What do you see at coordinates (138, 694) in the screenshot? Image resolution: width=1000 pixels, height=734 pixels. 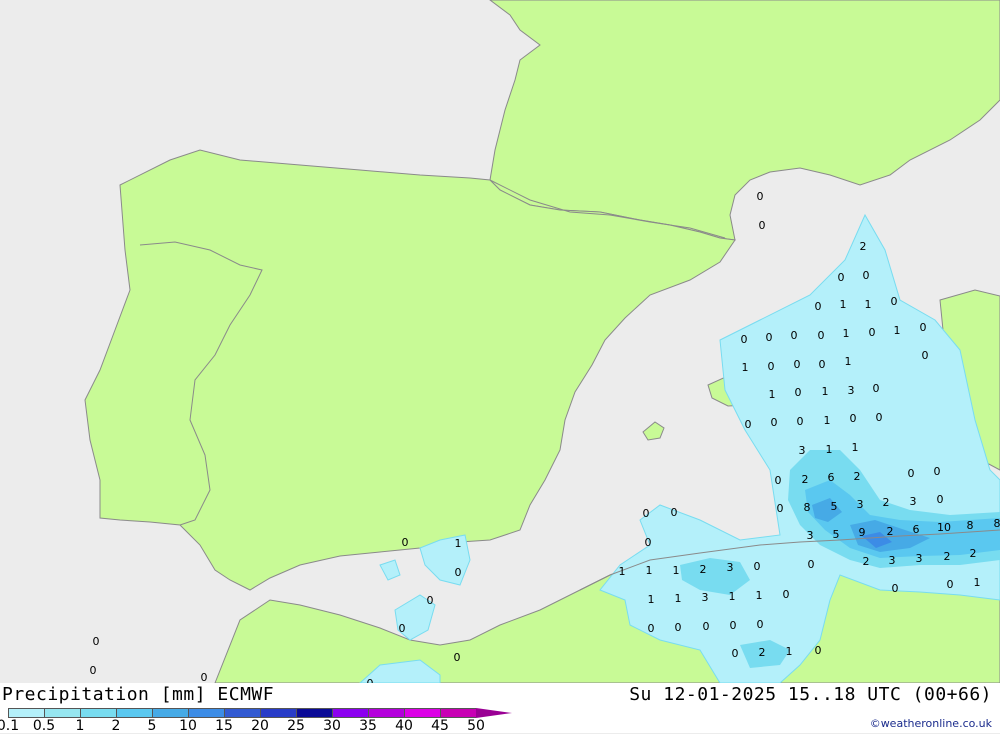 I see `map-title: Precipitation [mm] ECMWF` at bounding box center [138, 694].